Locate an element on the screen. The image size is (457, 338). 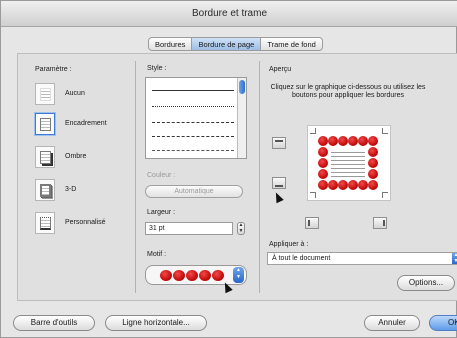
param-ombre-label: Ombre is located at coordinates (76, 156).